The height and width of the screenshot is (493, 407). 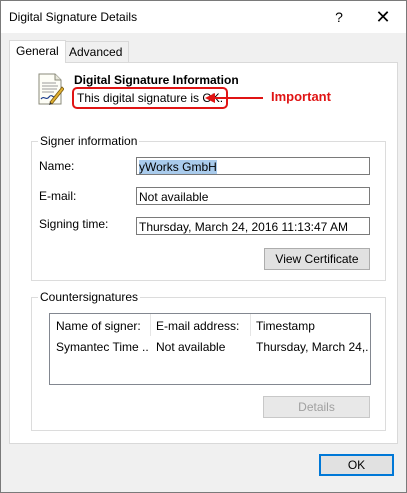 What do you see at coordinates (178, 167) in the screenshot?
I see `name-value: yWorks GmbH` at bounding box center [178, 167].